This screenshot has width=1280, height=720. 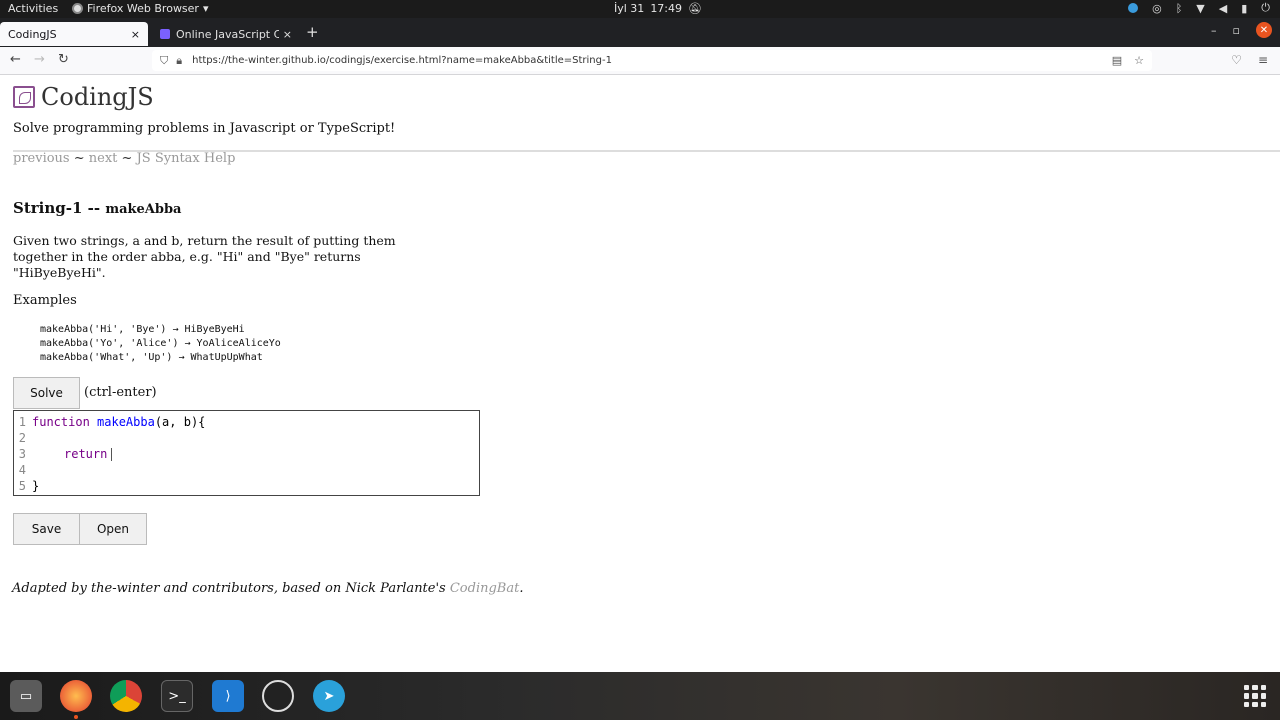 What do you see at coordinates (33, 8) in the screenshot?
I see `activities-button: Activities` at bounding box center [33, 8].